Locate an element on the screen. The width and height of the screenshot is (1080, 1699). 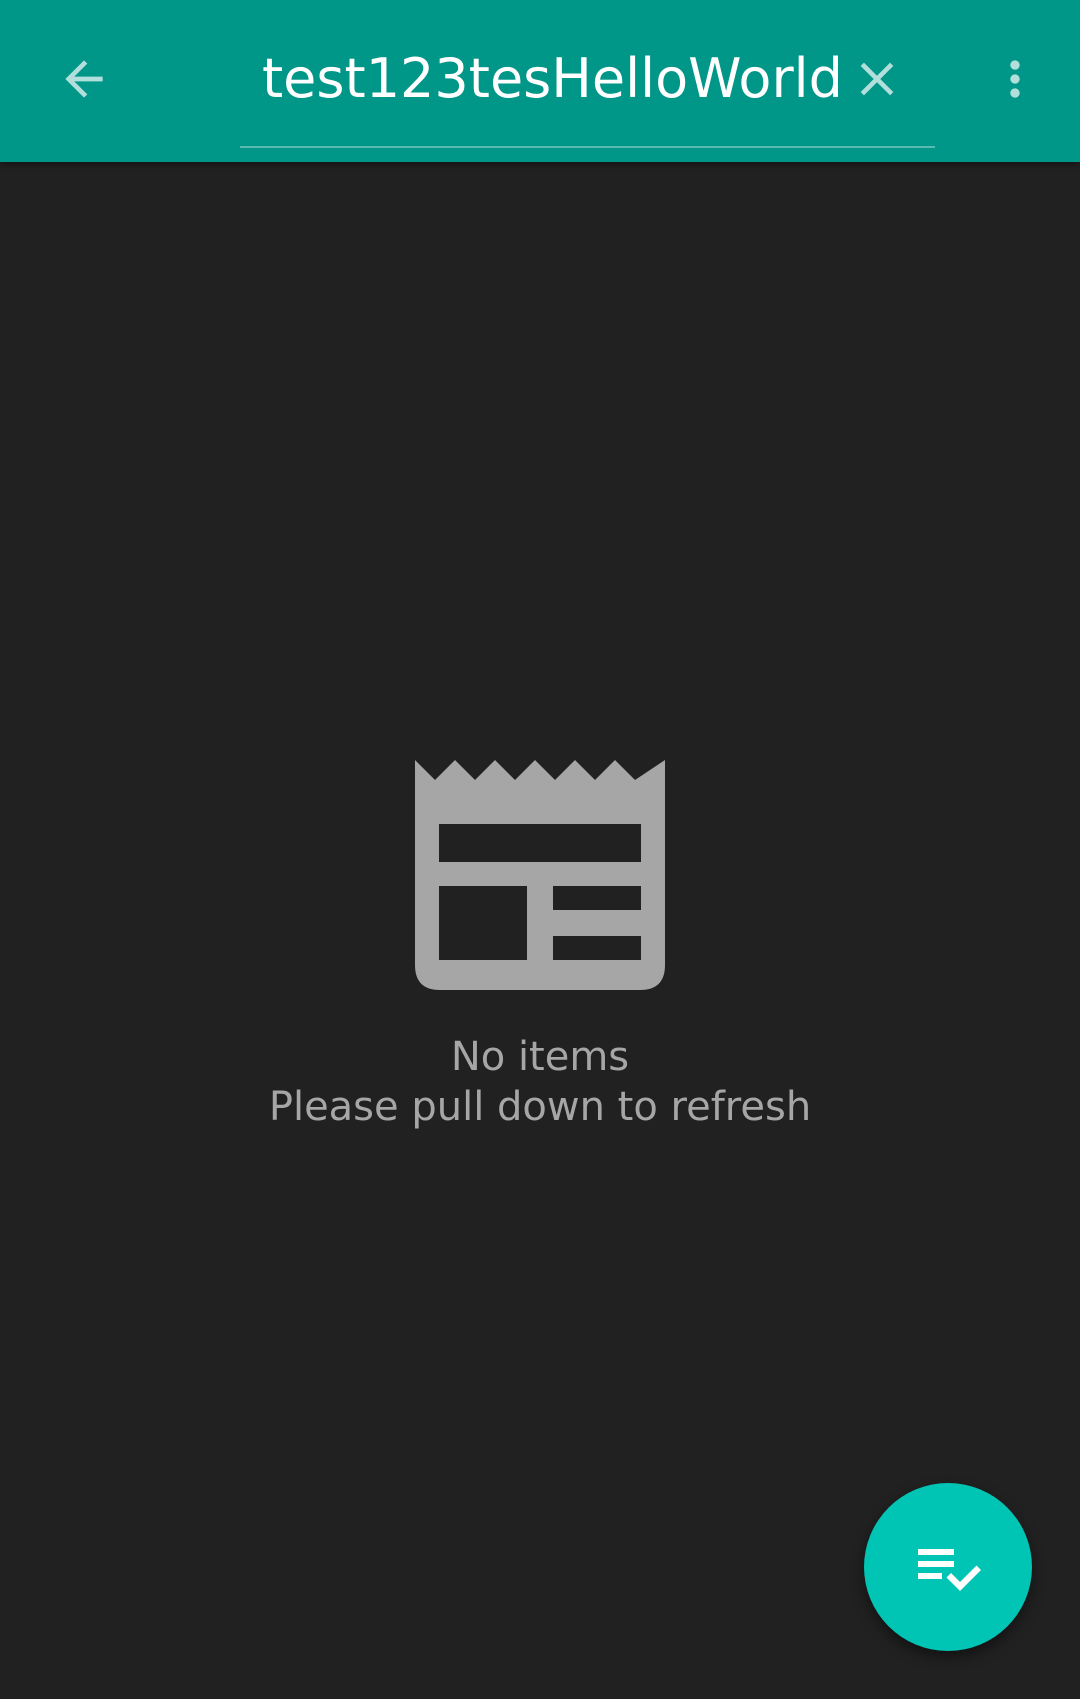
mark-all-done-fab is located at coordinates (948, 1567).